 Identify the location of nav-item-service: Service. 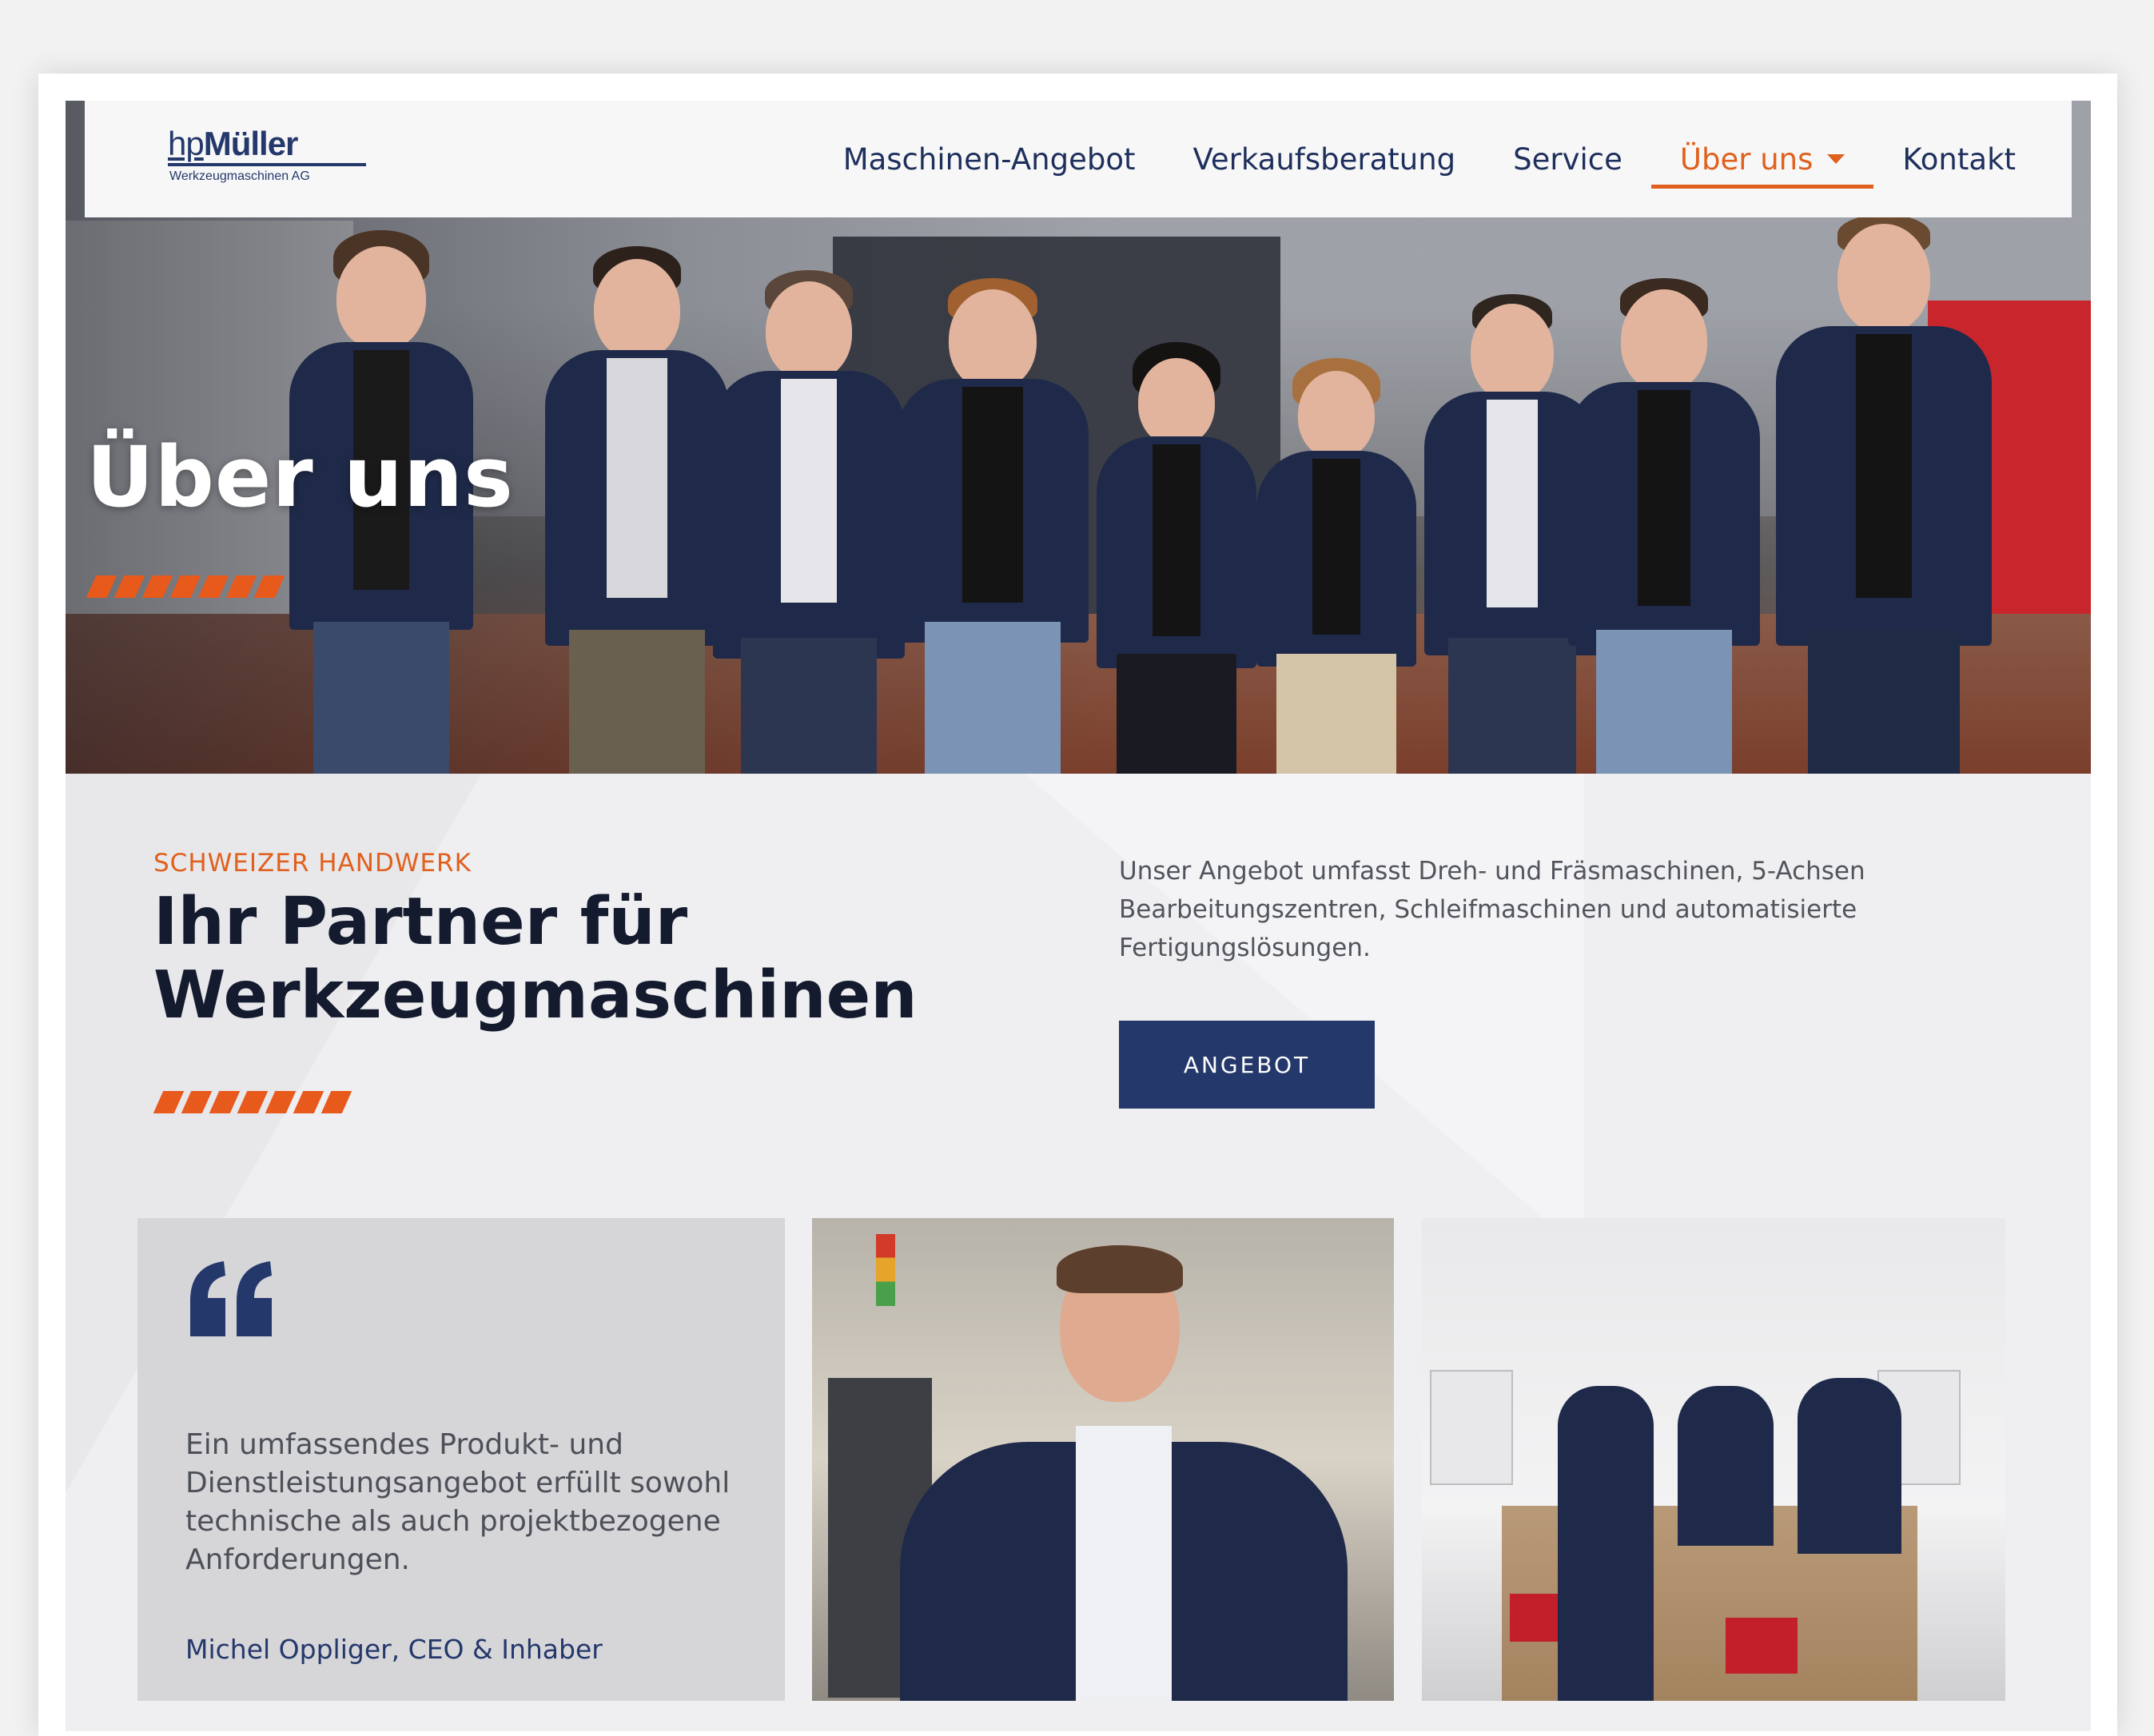
(1567, 159).